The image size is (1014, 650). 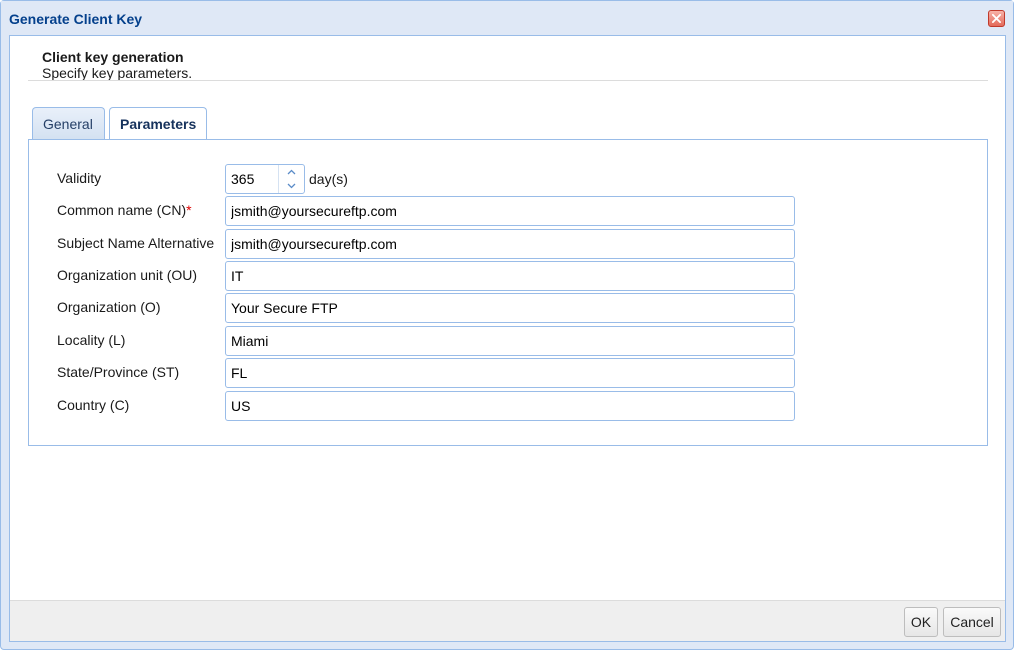 I want to click on close-icon, so click(x=996, y=18).